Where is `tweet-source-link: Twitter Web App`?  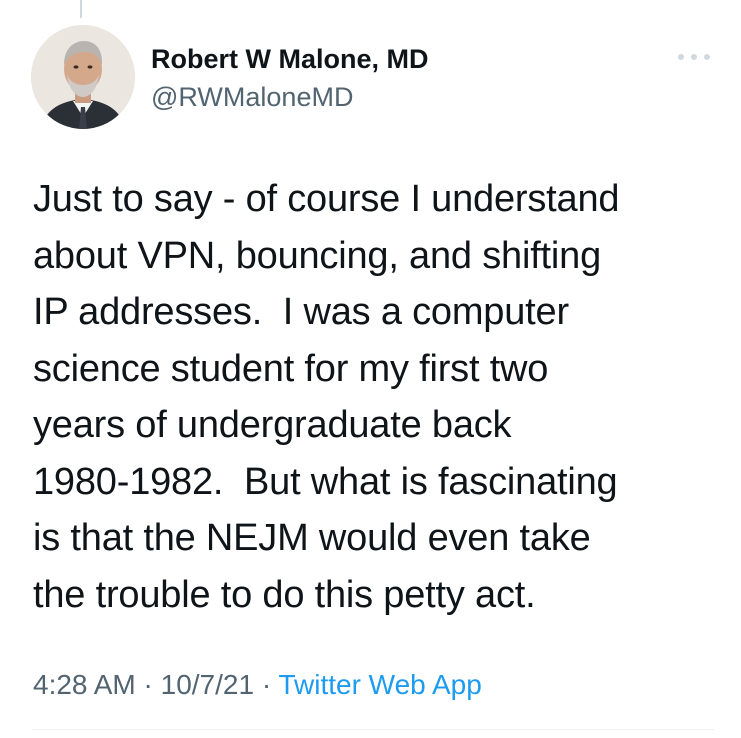
tweet-source-link: Twitter Web App is located at coordinates (379, 684).